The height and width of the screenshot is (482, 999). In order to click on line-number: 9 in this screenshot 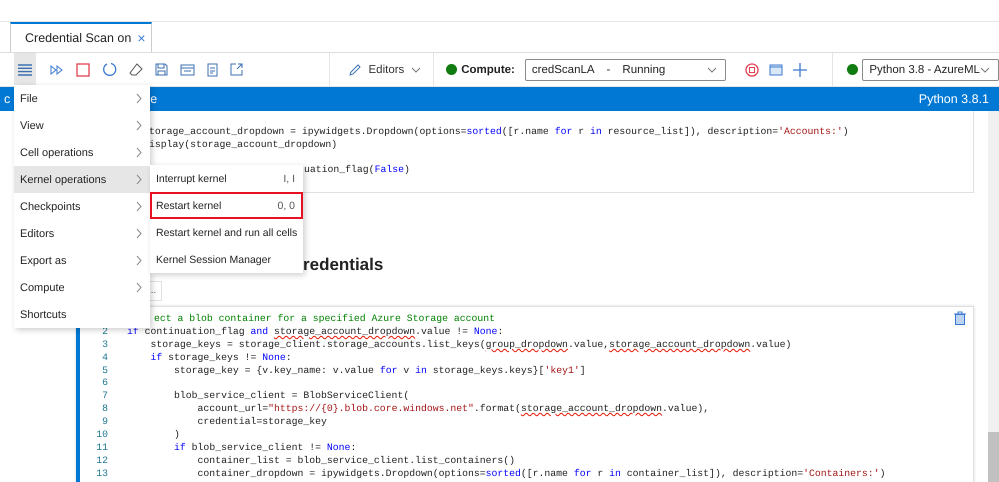, I will do `click(105, 422)`.